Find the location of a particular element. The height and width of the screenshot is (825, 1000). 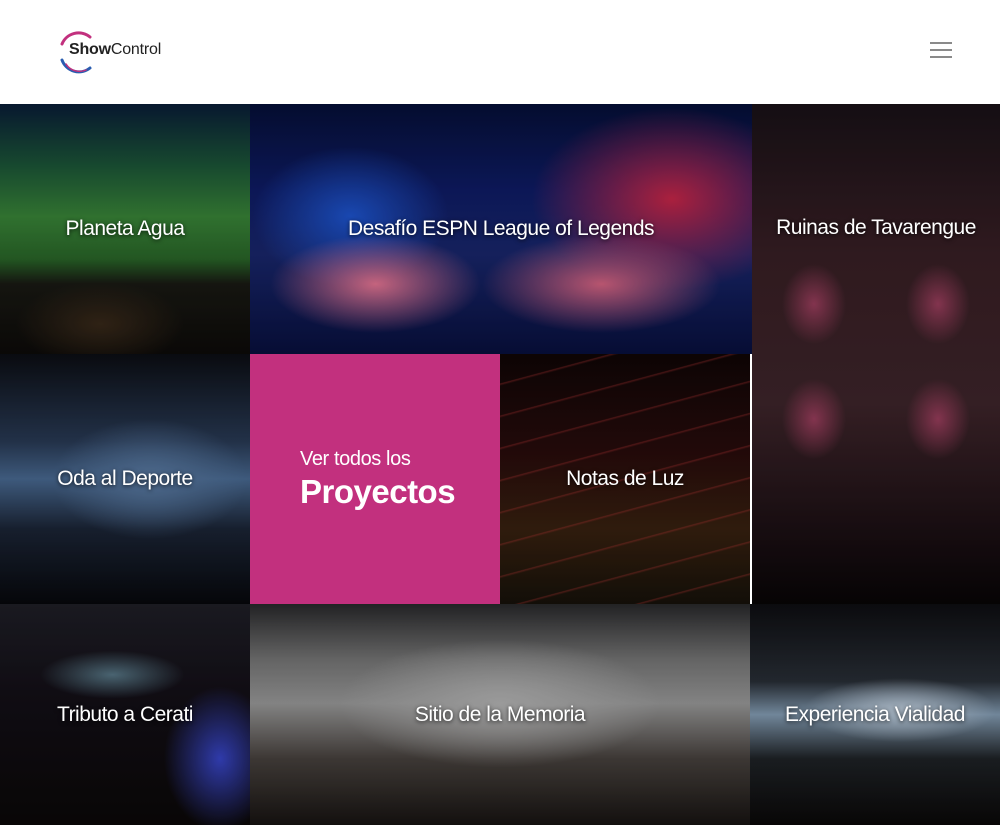

cta-line-1: Ver todos los is located at coordinates (355, 458).